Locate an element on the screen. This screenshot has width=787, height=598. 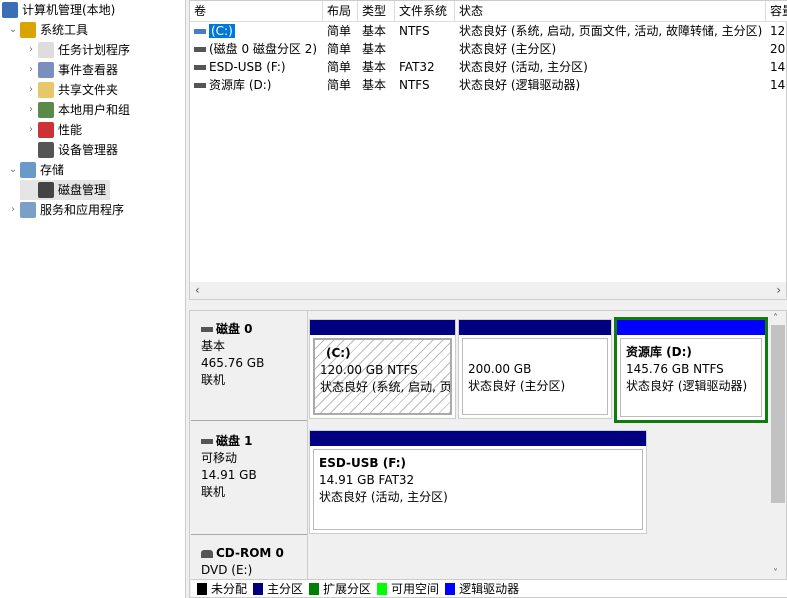
tree-item: 计算机管理(本地) is located at coordinates (60, 10).